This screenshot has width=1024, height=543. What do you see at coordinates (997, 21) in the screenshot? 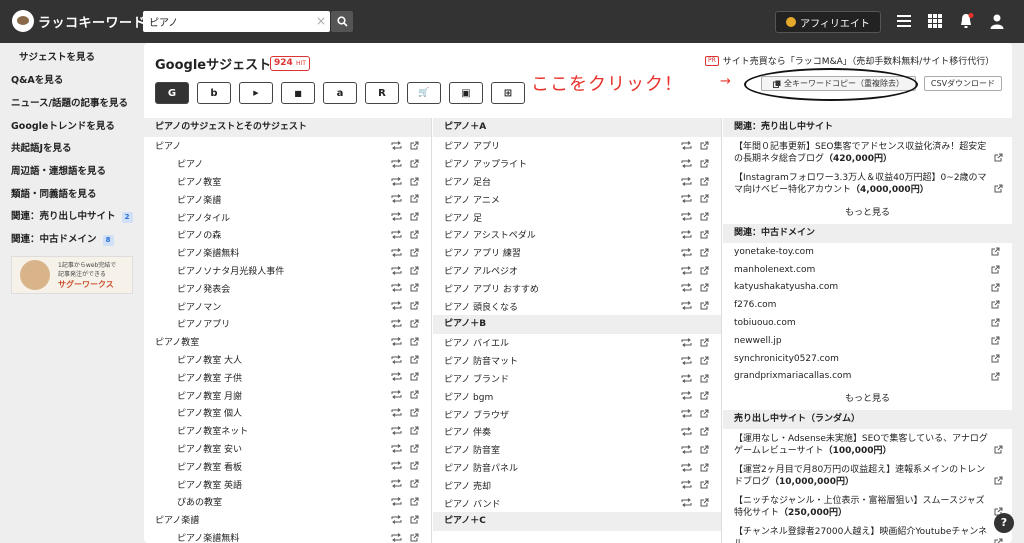
I see `user-icon` at bounding box center [997, 21].